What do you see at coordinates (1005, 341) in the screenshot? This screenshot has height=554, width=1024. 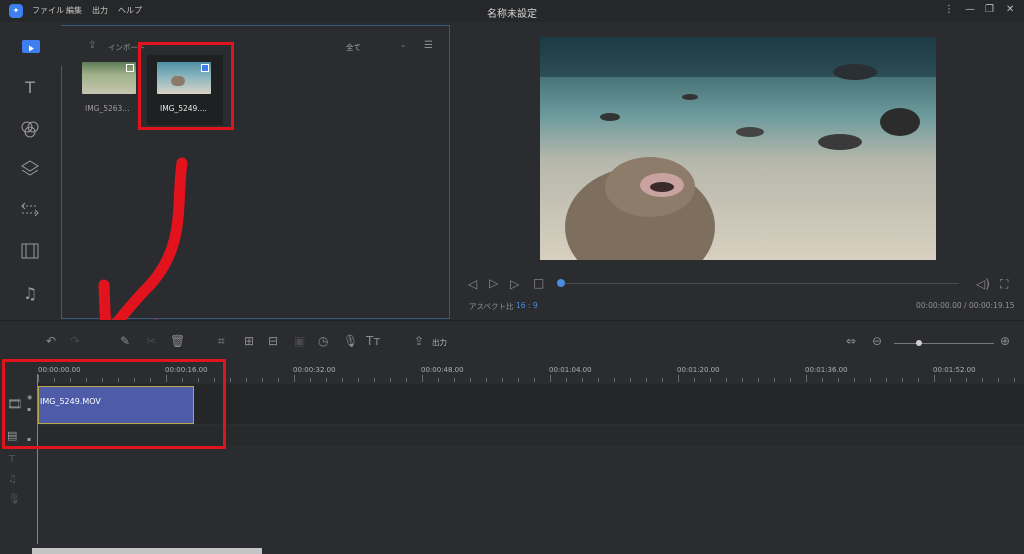 I see `zoom-in-icon: ⊕` at bounding box center [1005, 341].